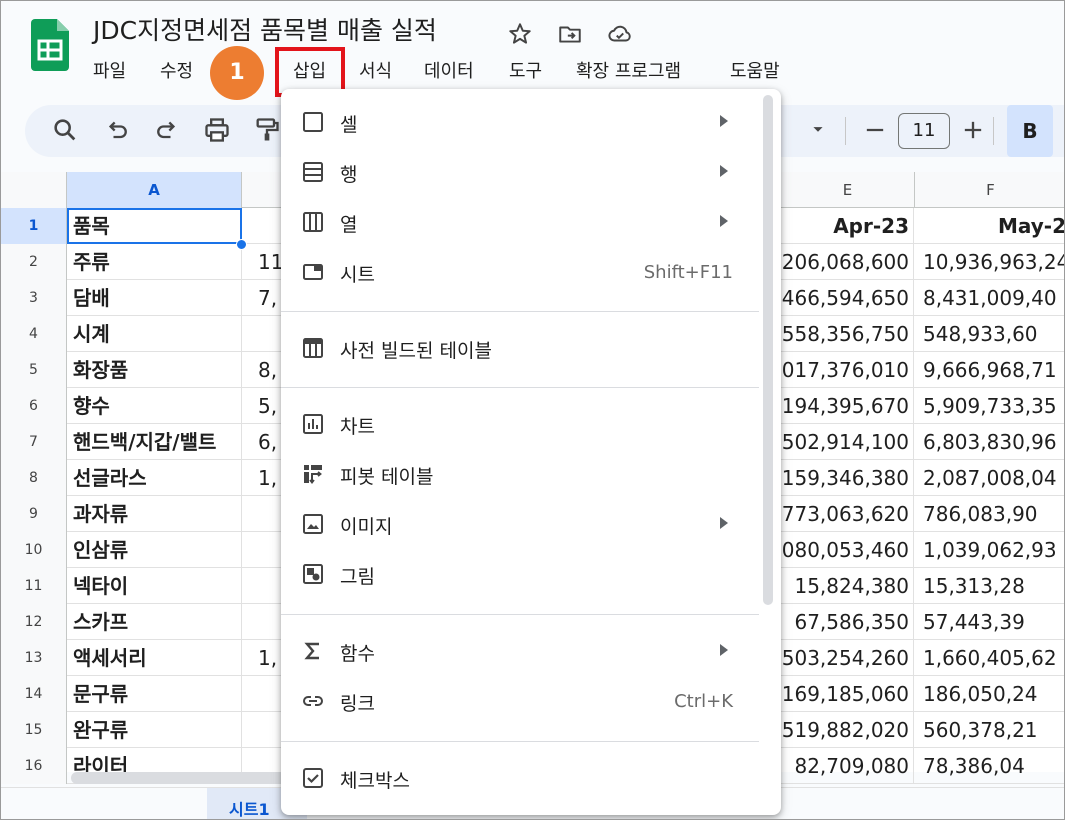 Image resolution: width=1065 pixels, height=820 pixels. I want to click on cell-e: 773,063,620, so click(847, 514).